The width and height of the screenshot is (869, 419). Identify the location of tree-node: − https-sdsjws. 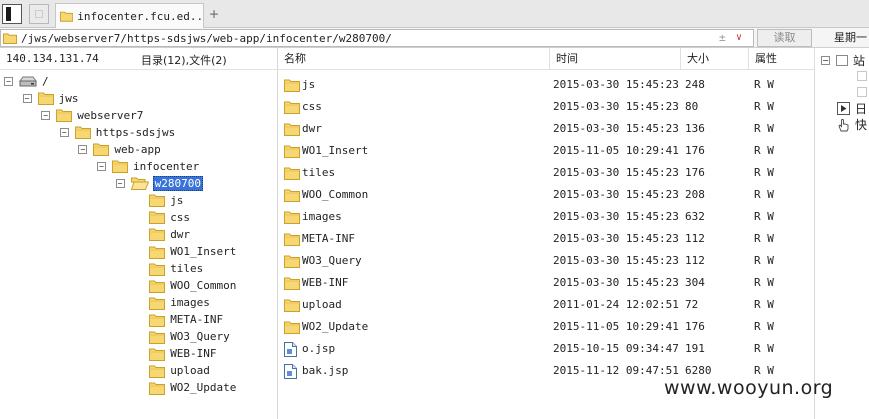
(117, 132).